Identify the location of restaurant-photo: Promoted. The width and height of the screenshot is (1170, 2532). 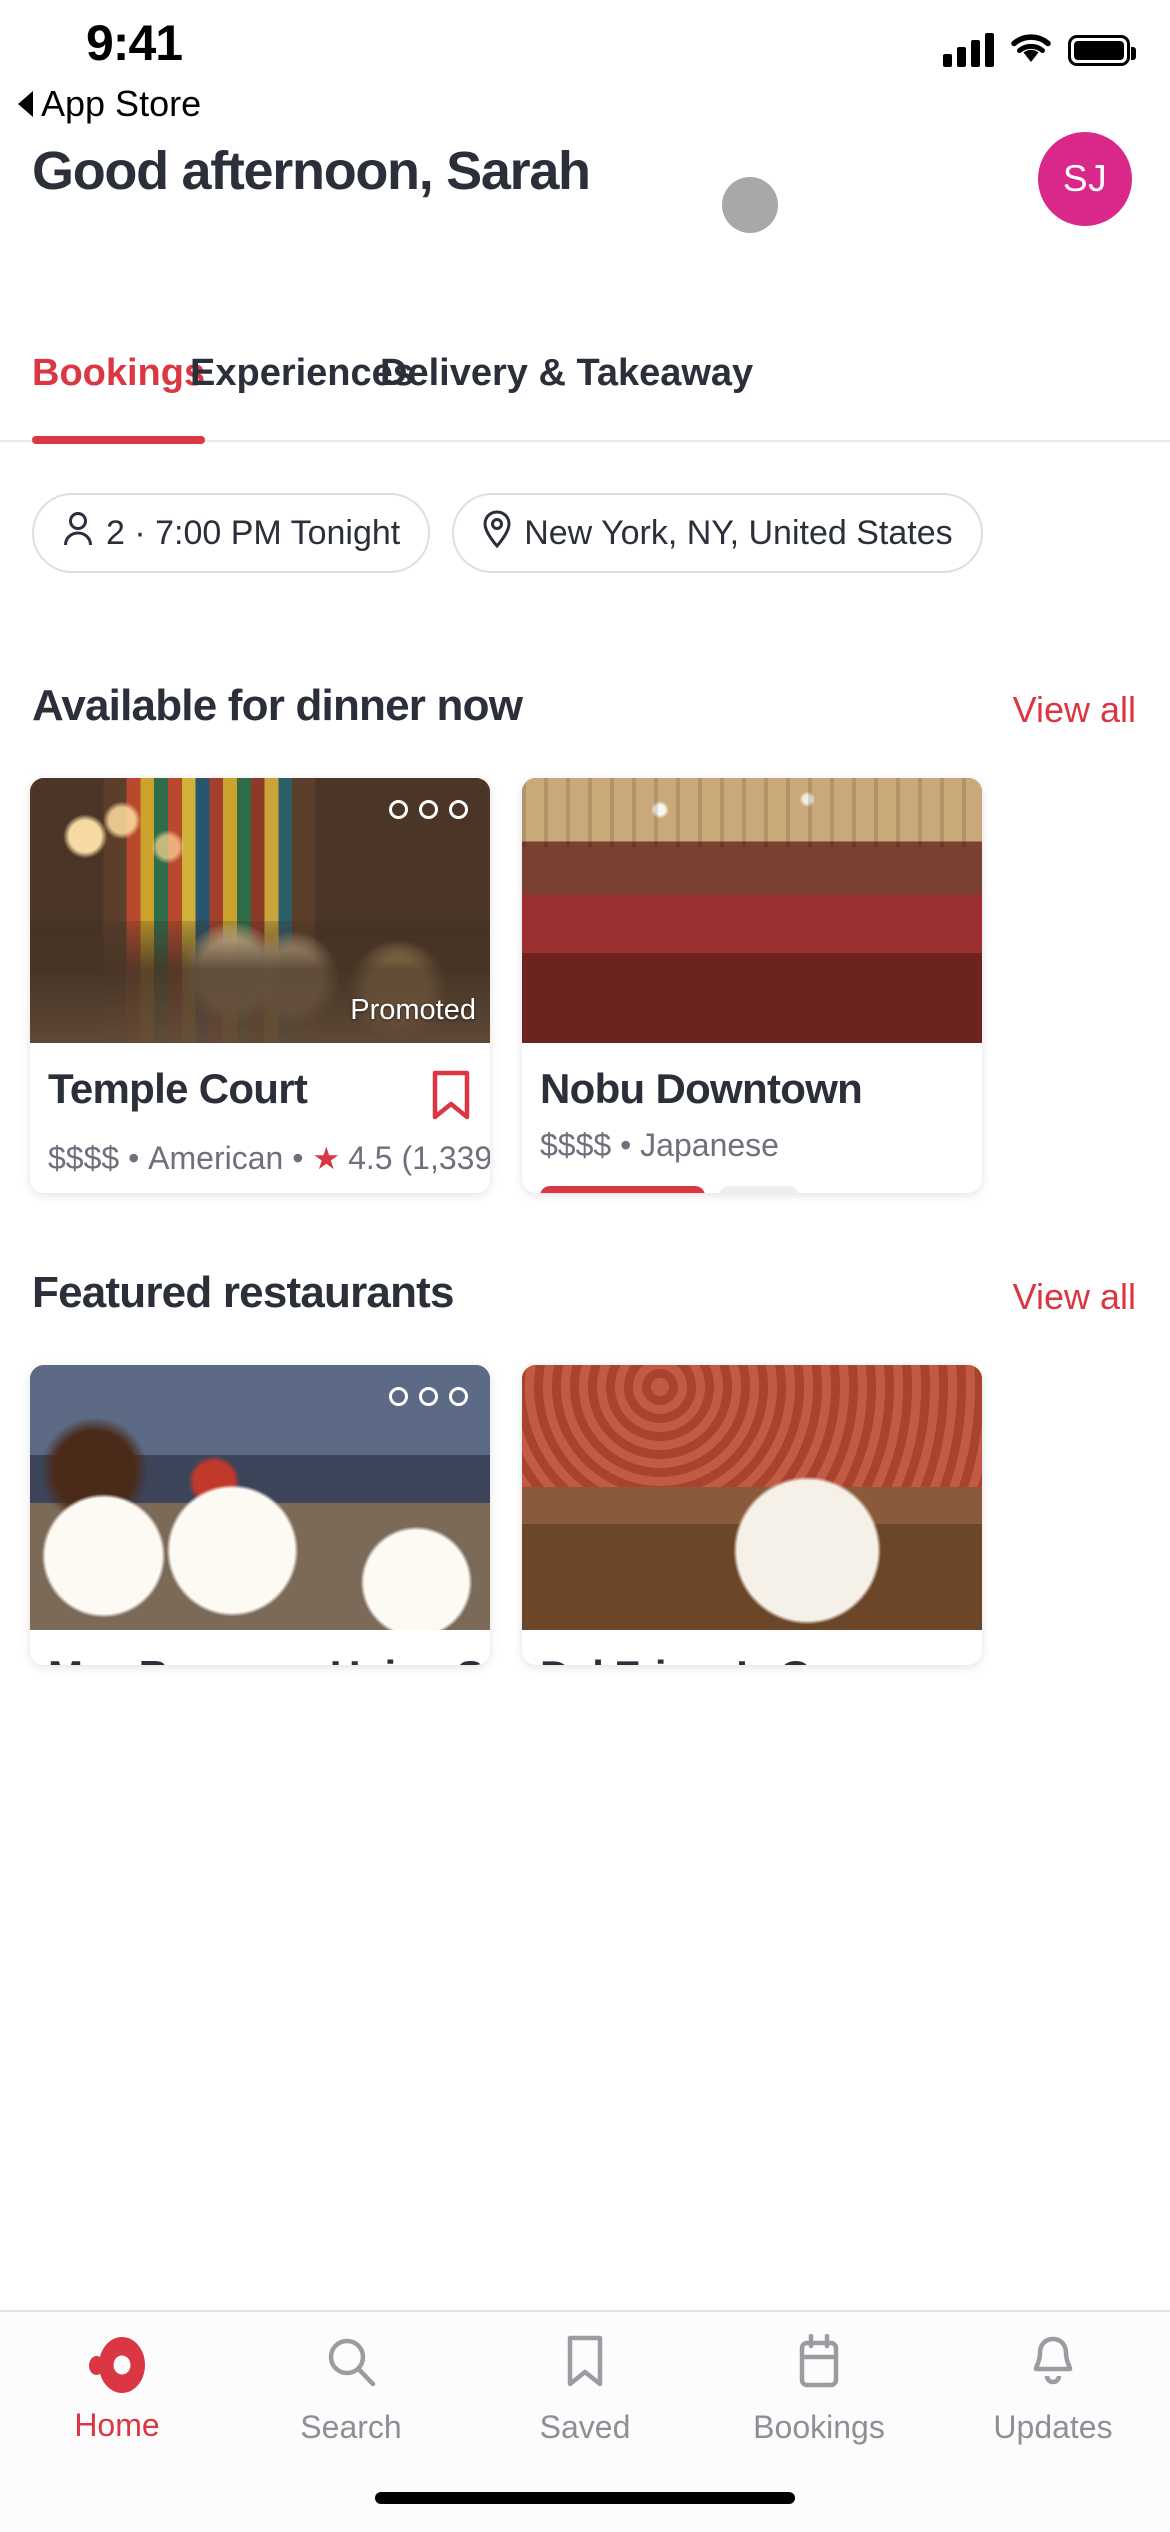
(260, 910).